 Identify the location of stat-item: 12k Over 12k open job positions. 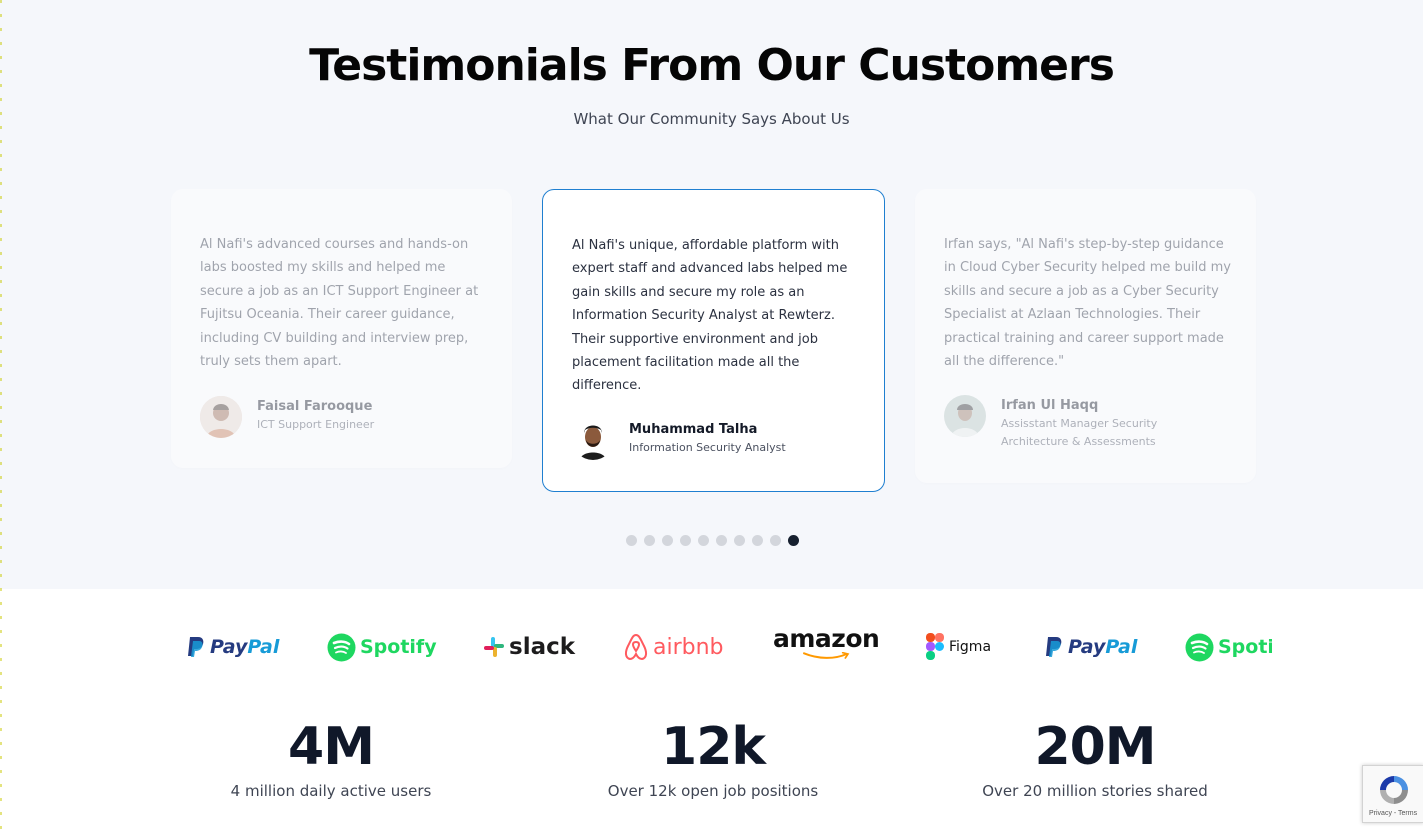
(713, 758).